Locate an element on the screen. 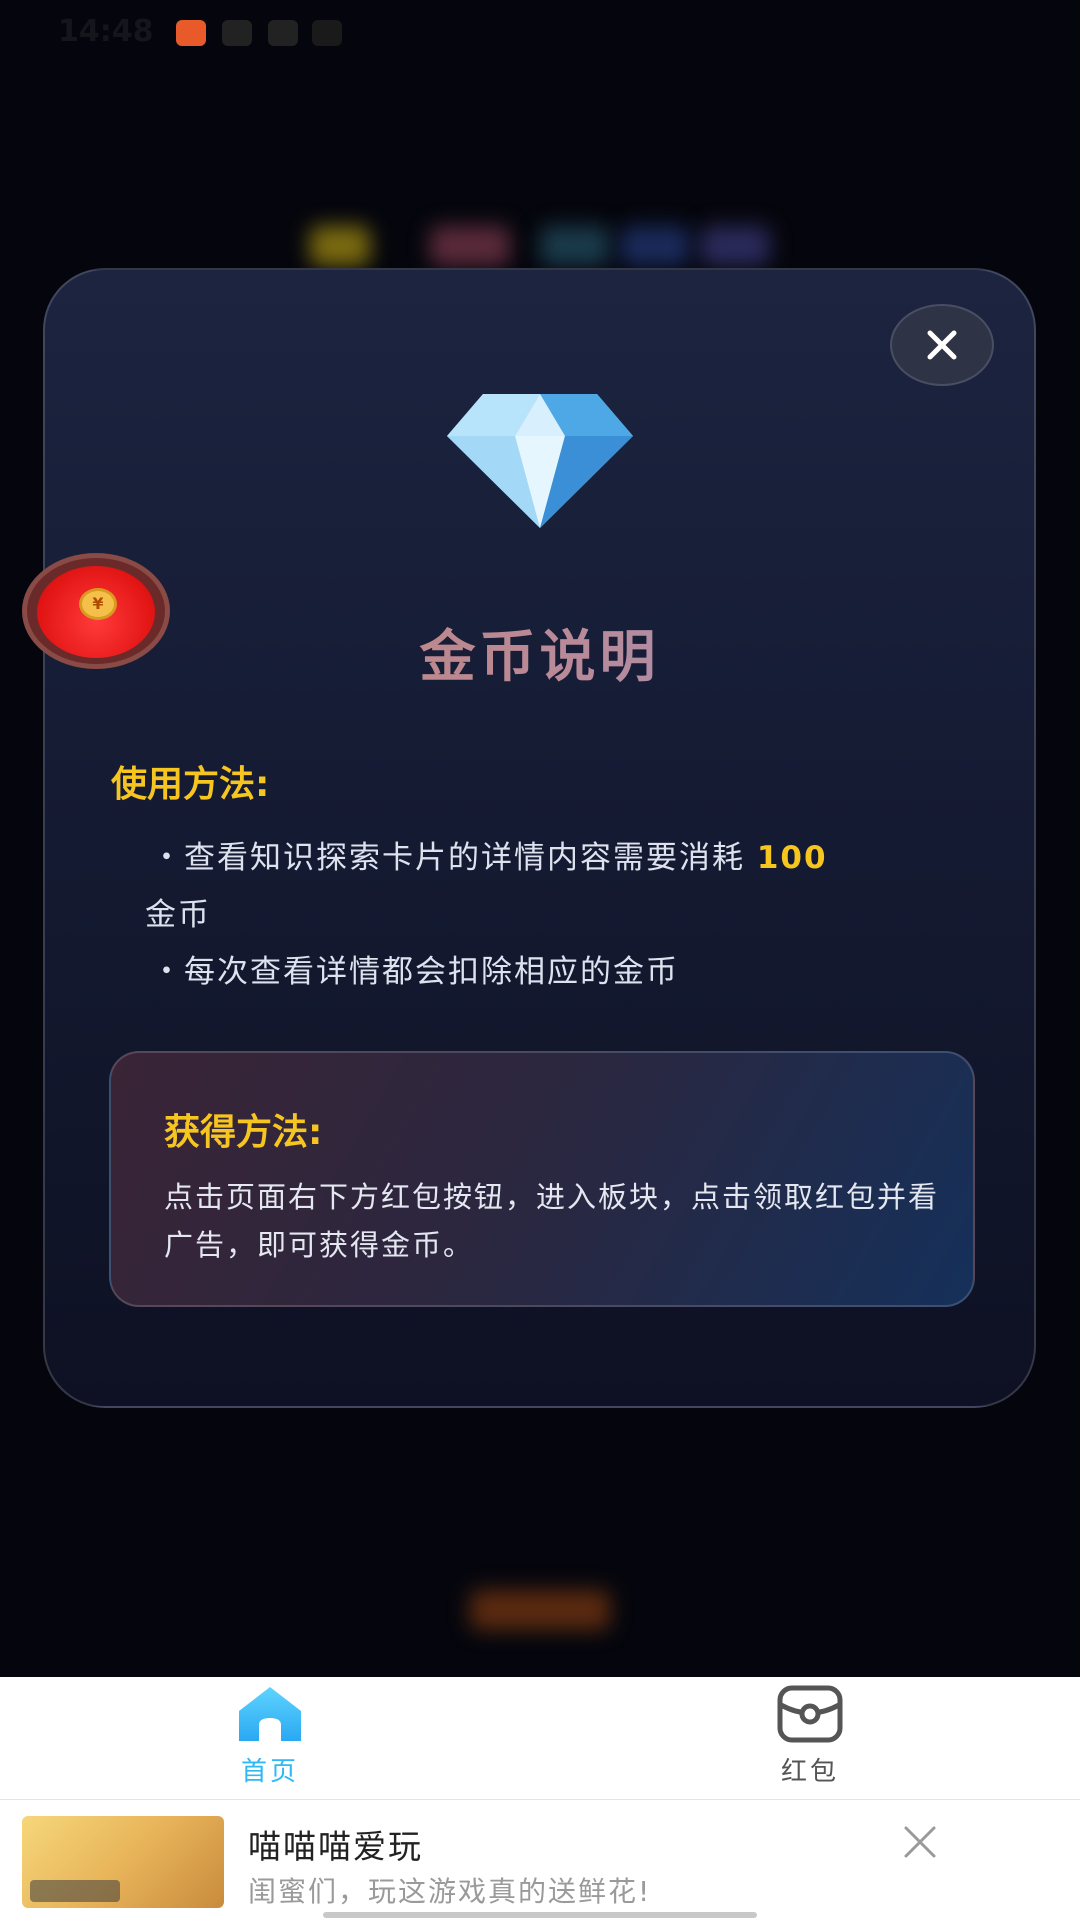 This screenshot has height=1921, width=1080. bottom-nav: 首页 红包 is located at coordinates (540, 1738).